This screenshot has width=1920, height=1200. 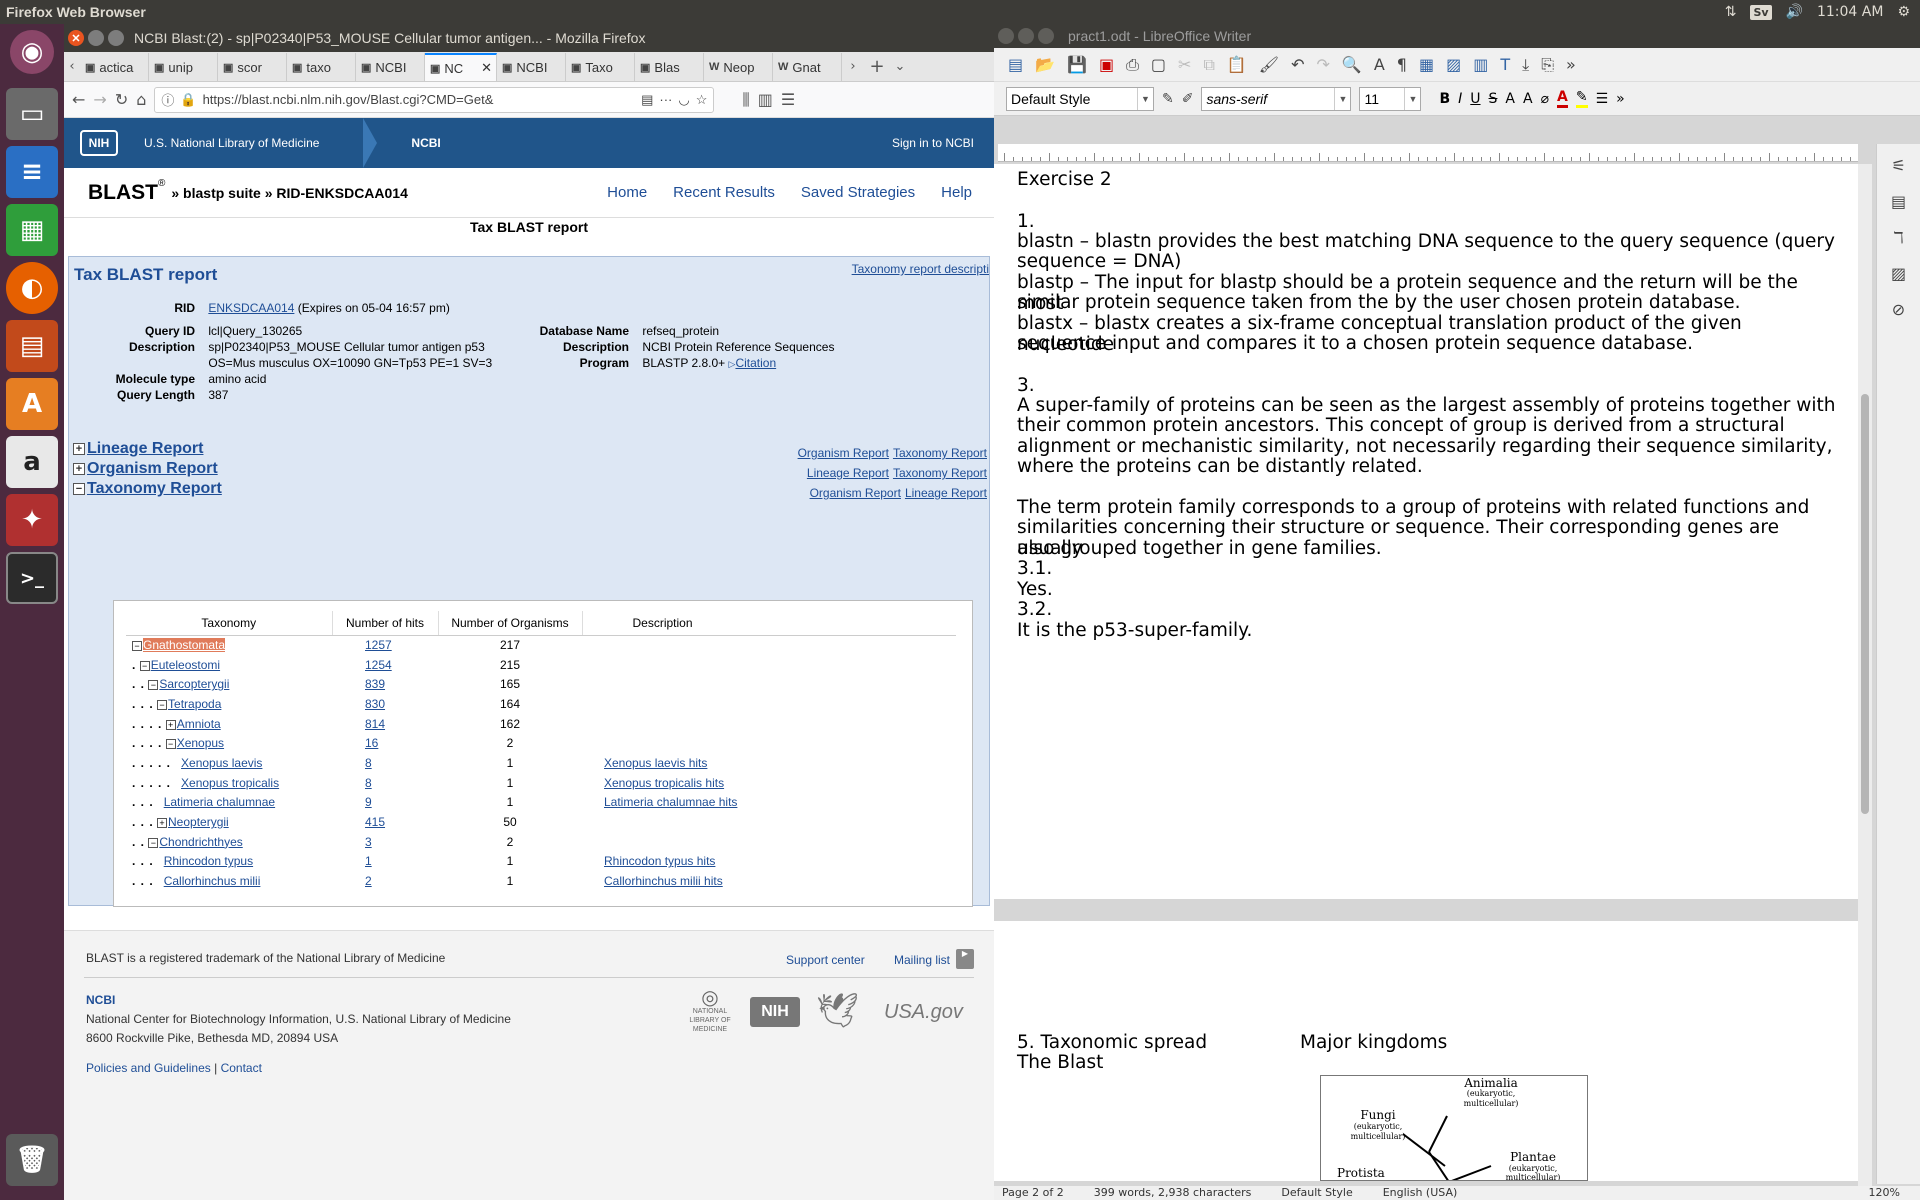 I want to click on nlm-logo: ◎ NATIONAL LIBRARY OF MEDICINE, so click(x=710, y=1011).